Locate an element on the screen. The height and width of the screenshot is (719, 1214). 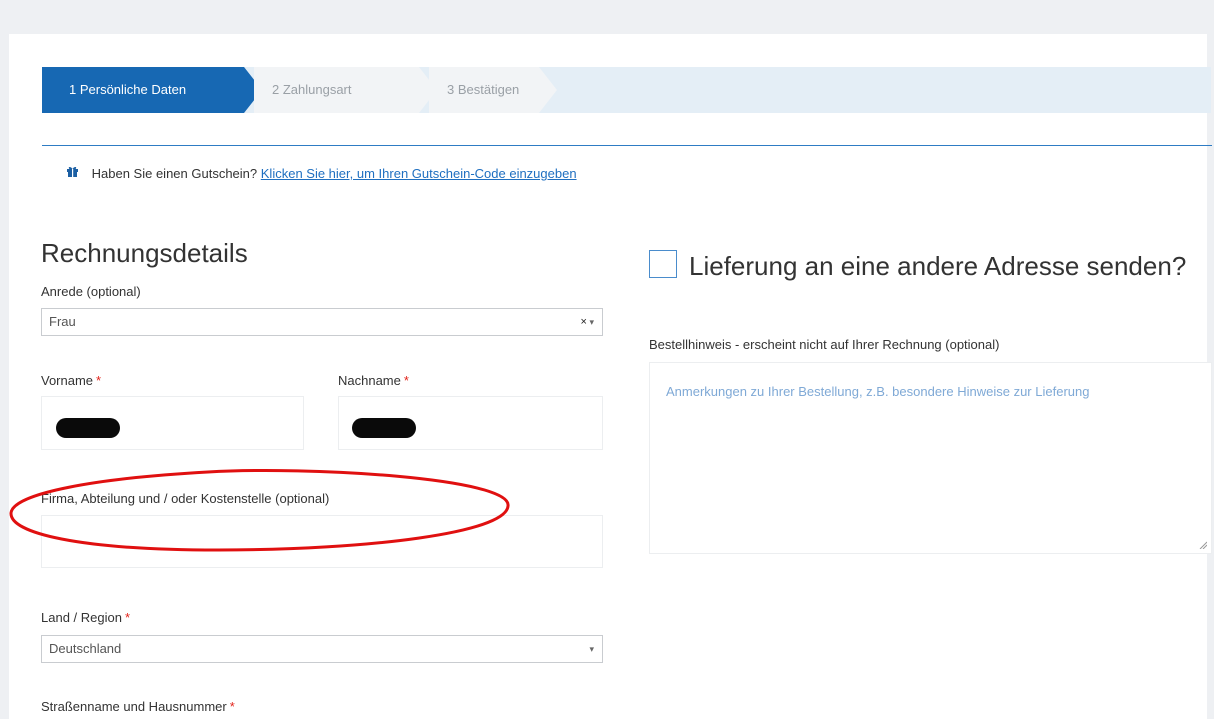
street-label: Straßenname und Hausnummer * is located at coordinates (138, 706).